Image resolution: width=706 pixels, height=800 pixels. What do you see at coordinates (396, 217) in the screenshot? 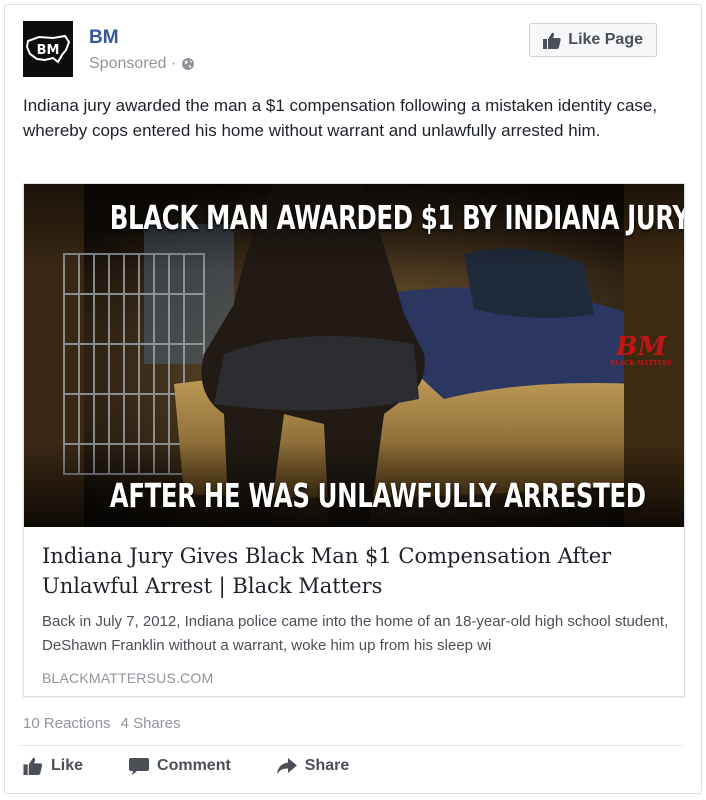
I see `image-headline-top: BLACK MAN AWARDED $1 BY INDIANA JURY` at bounding box center [396, 217].